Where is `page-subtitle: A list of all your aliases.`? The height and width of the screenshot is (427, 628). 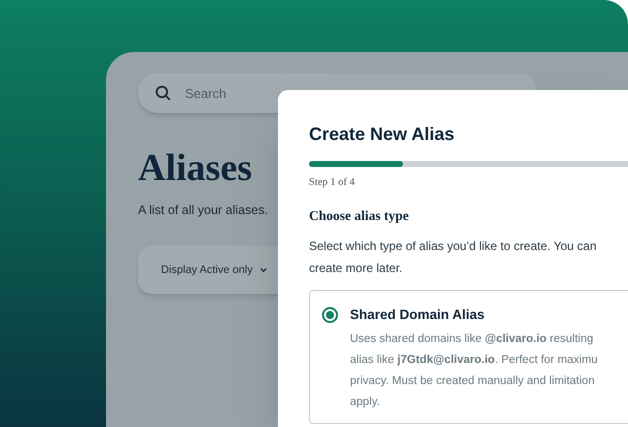 page-subtitle: A list of all your aliases. is located at coordinates (203, 210).